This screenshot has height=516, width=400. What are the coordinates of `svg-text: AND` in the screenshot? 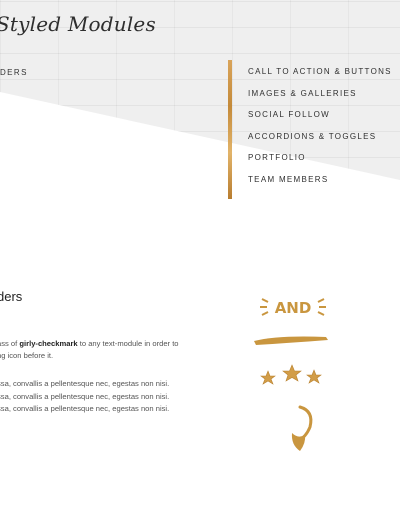 It's located at (293, 308).